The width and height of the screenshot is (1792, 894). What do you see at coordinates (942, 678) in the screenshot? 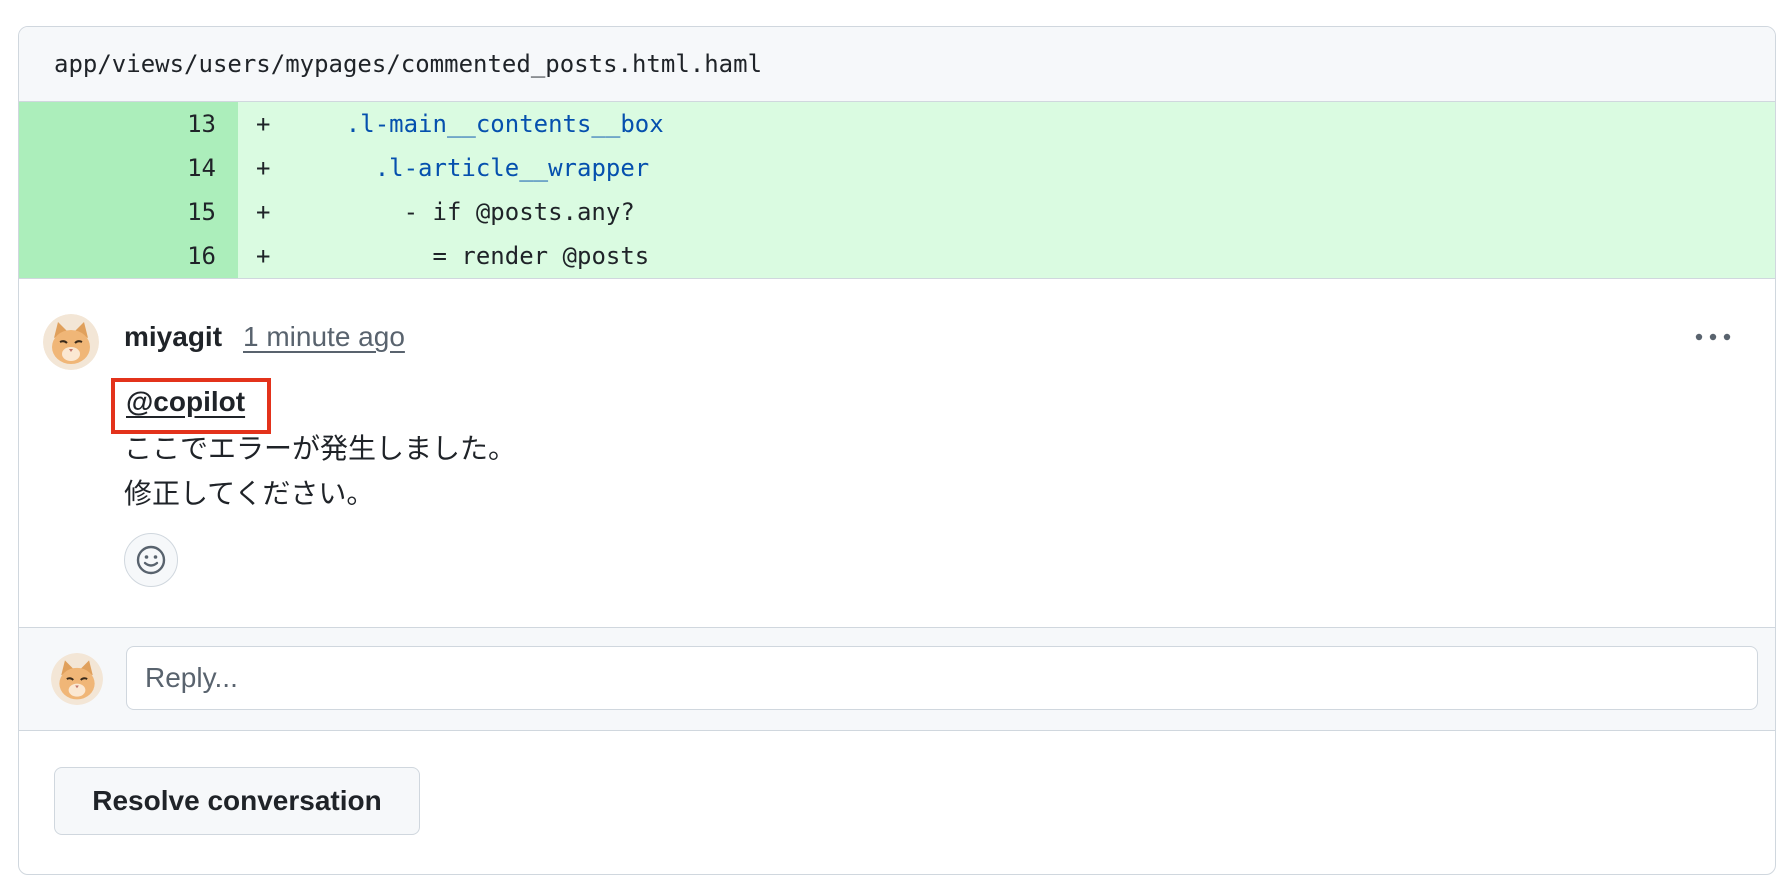
I see `reply-input` at bounding box center [942, 678].